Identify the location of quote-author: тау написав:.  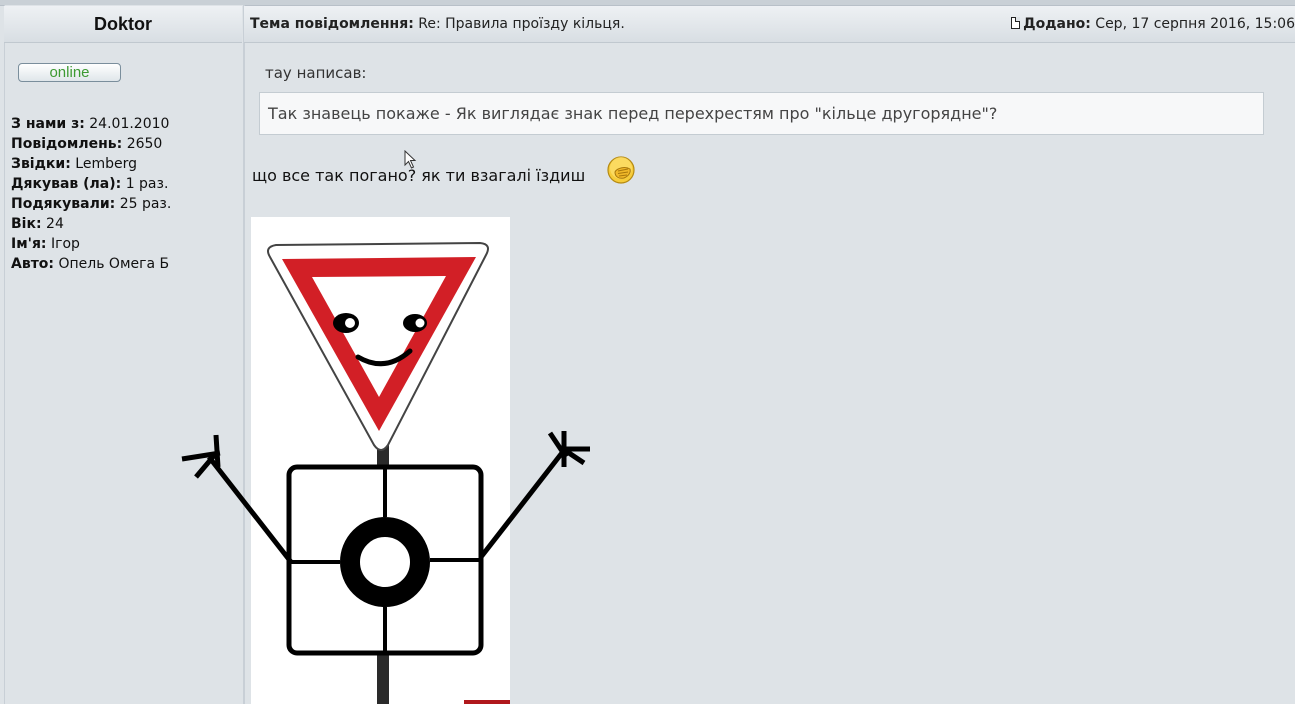
(316, 73).